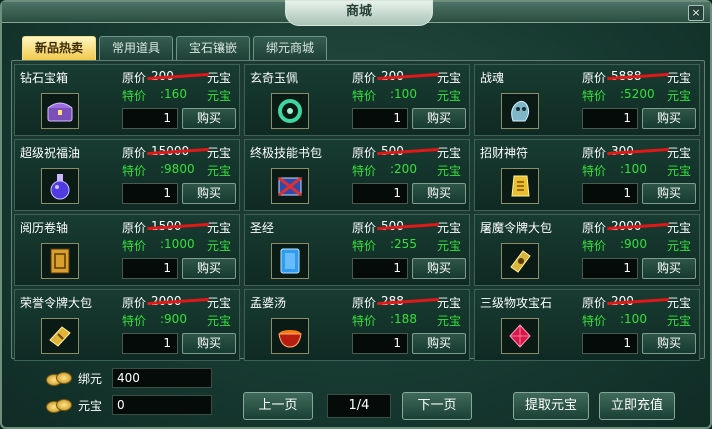 Image resolution: width=712 pixels, height=429 pixels. I want to click on sale-price-value: :900, so click(173, 319).